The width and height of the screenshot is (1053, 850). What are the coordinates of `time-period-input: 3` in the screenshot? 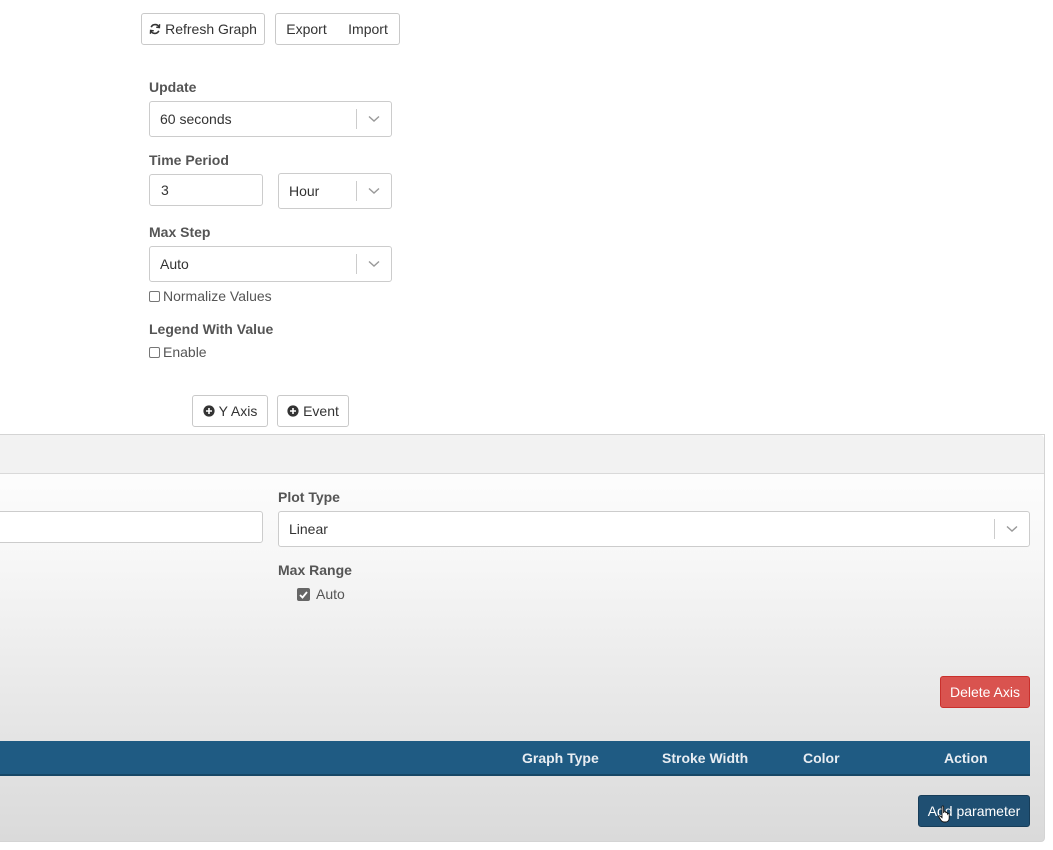 It's located at (206, 190).